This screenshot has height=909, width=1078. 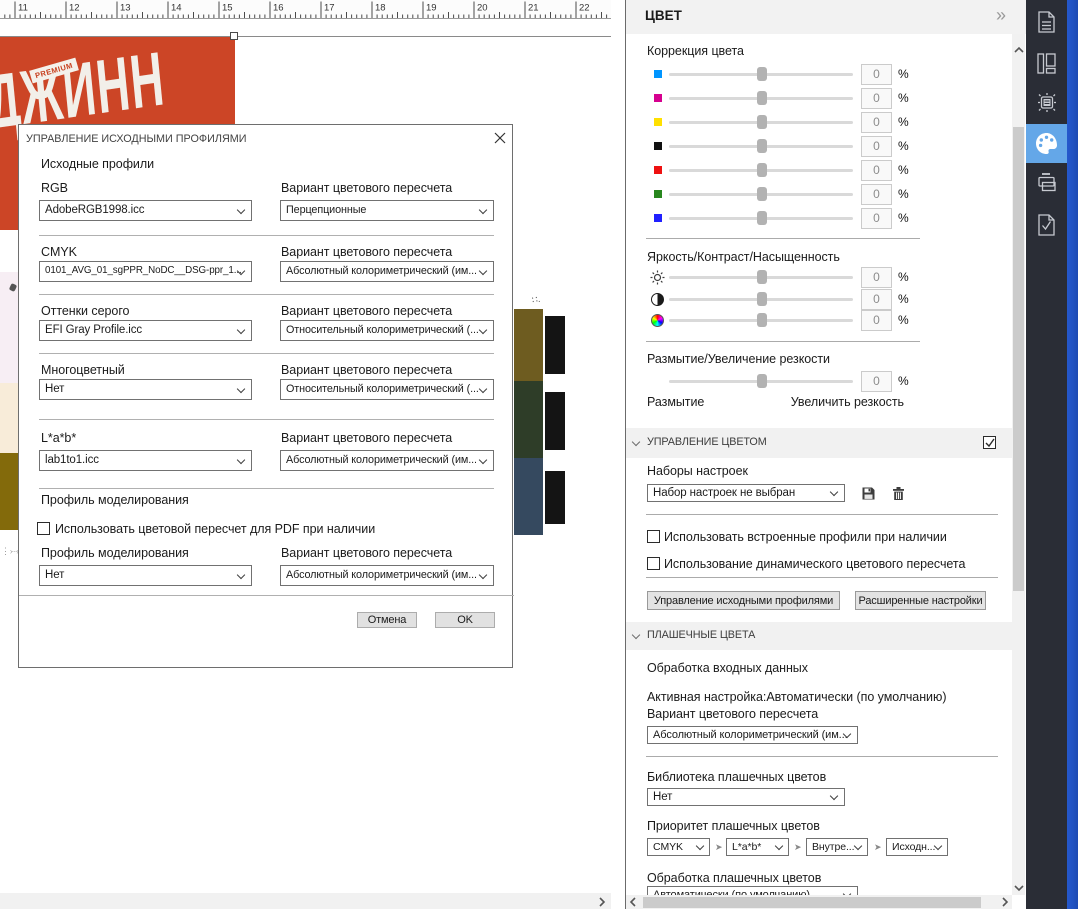 I want to click on svg-text: 14, so click(x=176, y=8).